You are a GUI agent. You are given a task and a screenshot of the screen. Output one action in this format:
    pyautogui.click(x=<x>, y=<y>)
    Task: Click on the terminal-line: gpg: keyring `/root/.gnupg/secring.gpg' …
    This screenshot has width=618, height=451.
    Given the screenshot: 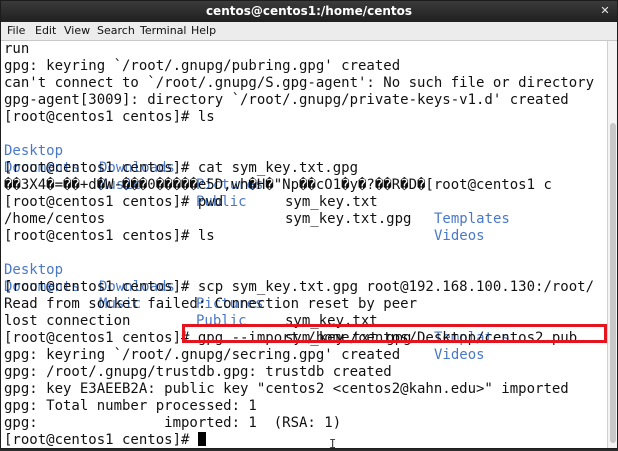 What is the action you would take?
    pyautogui.click(x=202, y=355)
    